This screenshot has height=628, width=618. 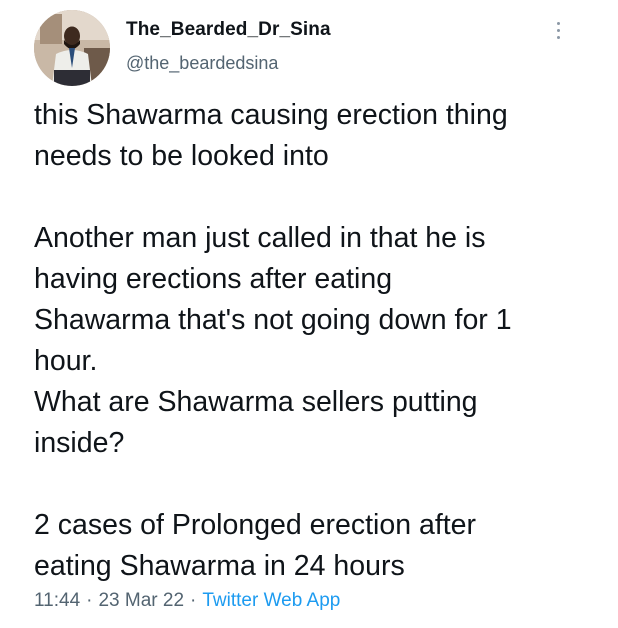 I want to click on tweet-source-link: Twitter Web App, so click(x=271, y=600).